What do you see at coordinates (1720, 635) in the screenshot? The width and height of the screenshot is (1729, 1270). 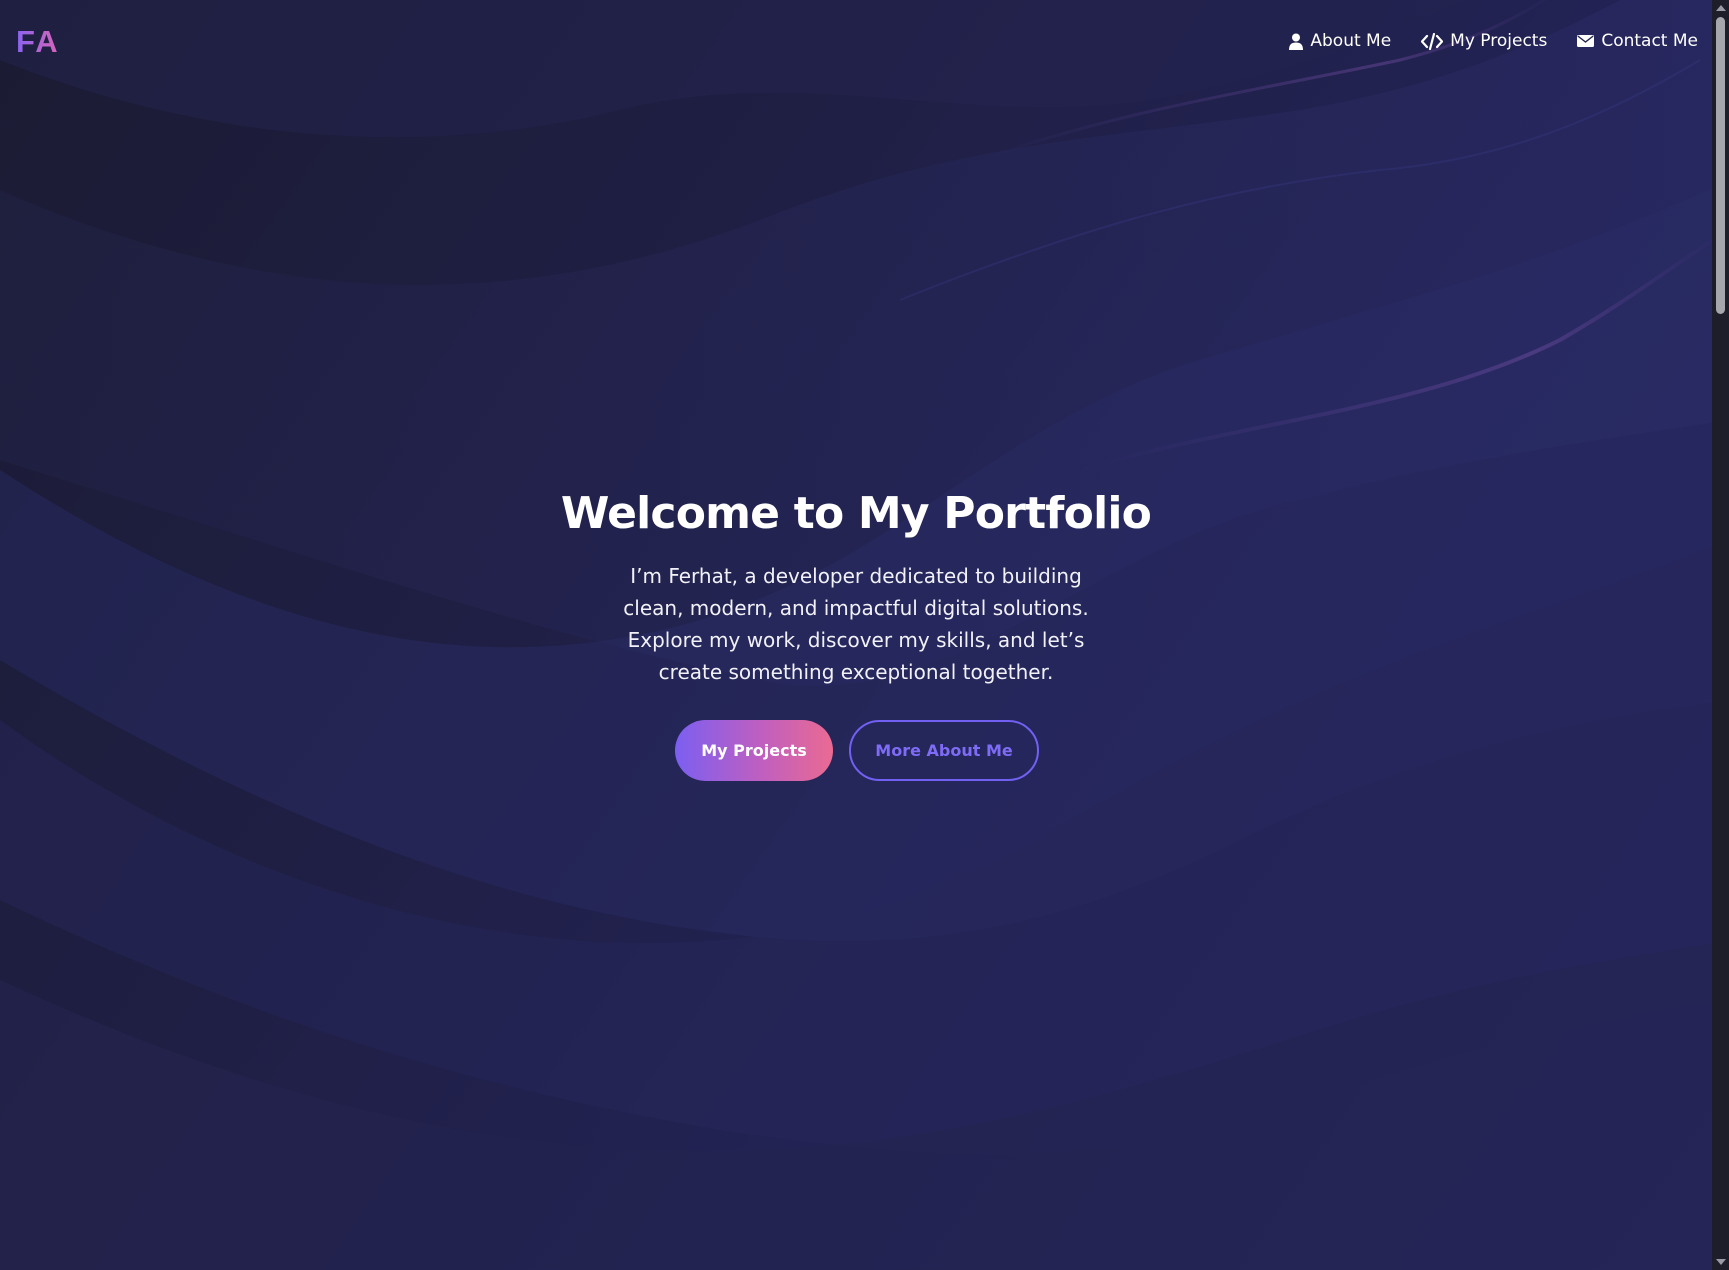 I see `vertical-scrollbar` at bounding box center [1720, 635].